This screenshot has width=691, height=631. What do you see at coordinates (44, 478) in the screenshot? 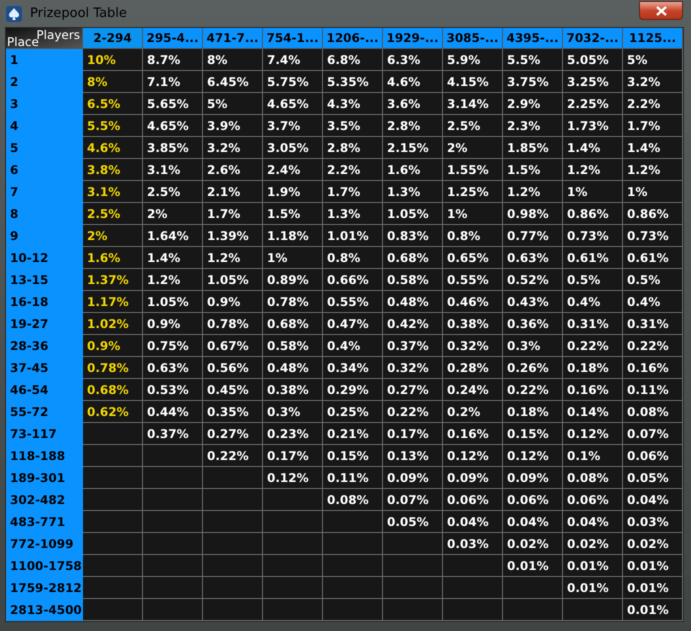
I see `row-header: 189-301` at bounding box center [44, 478].